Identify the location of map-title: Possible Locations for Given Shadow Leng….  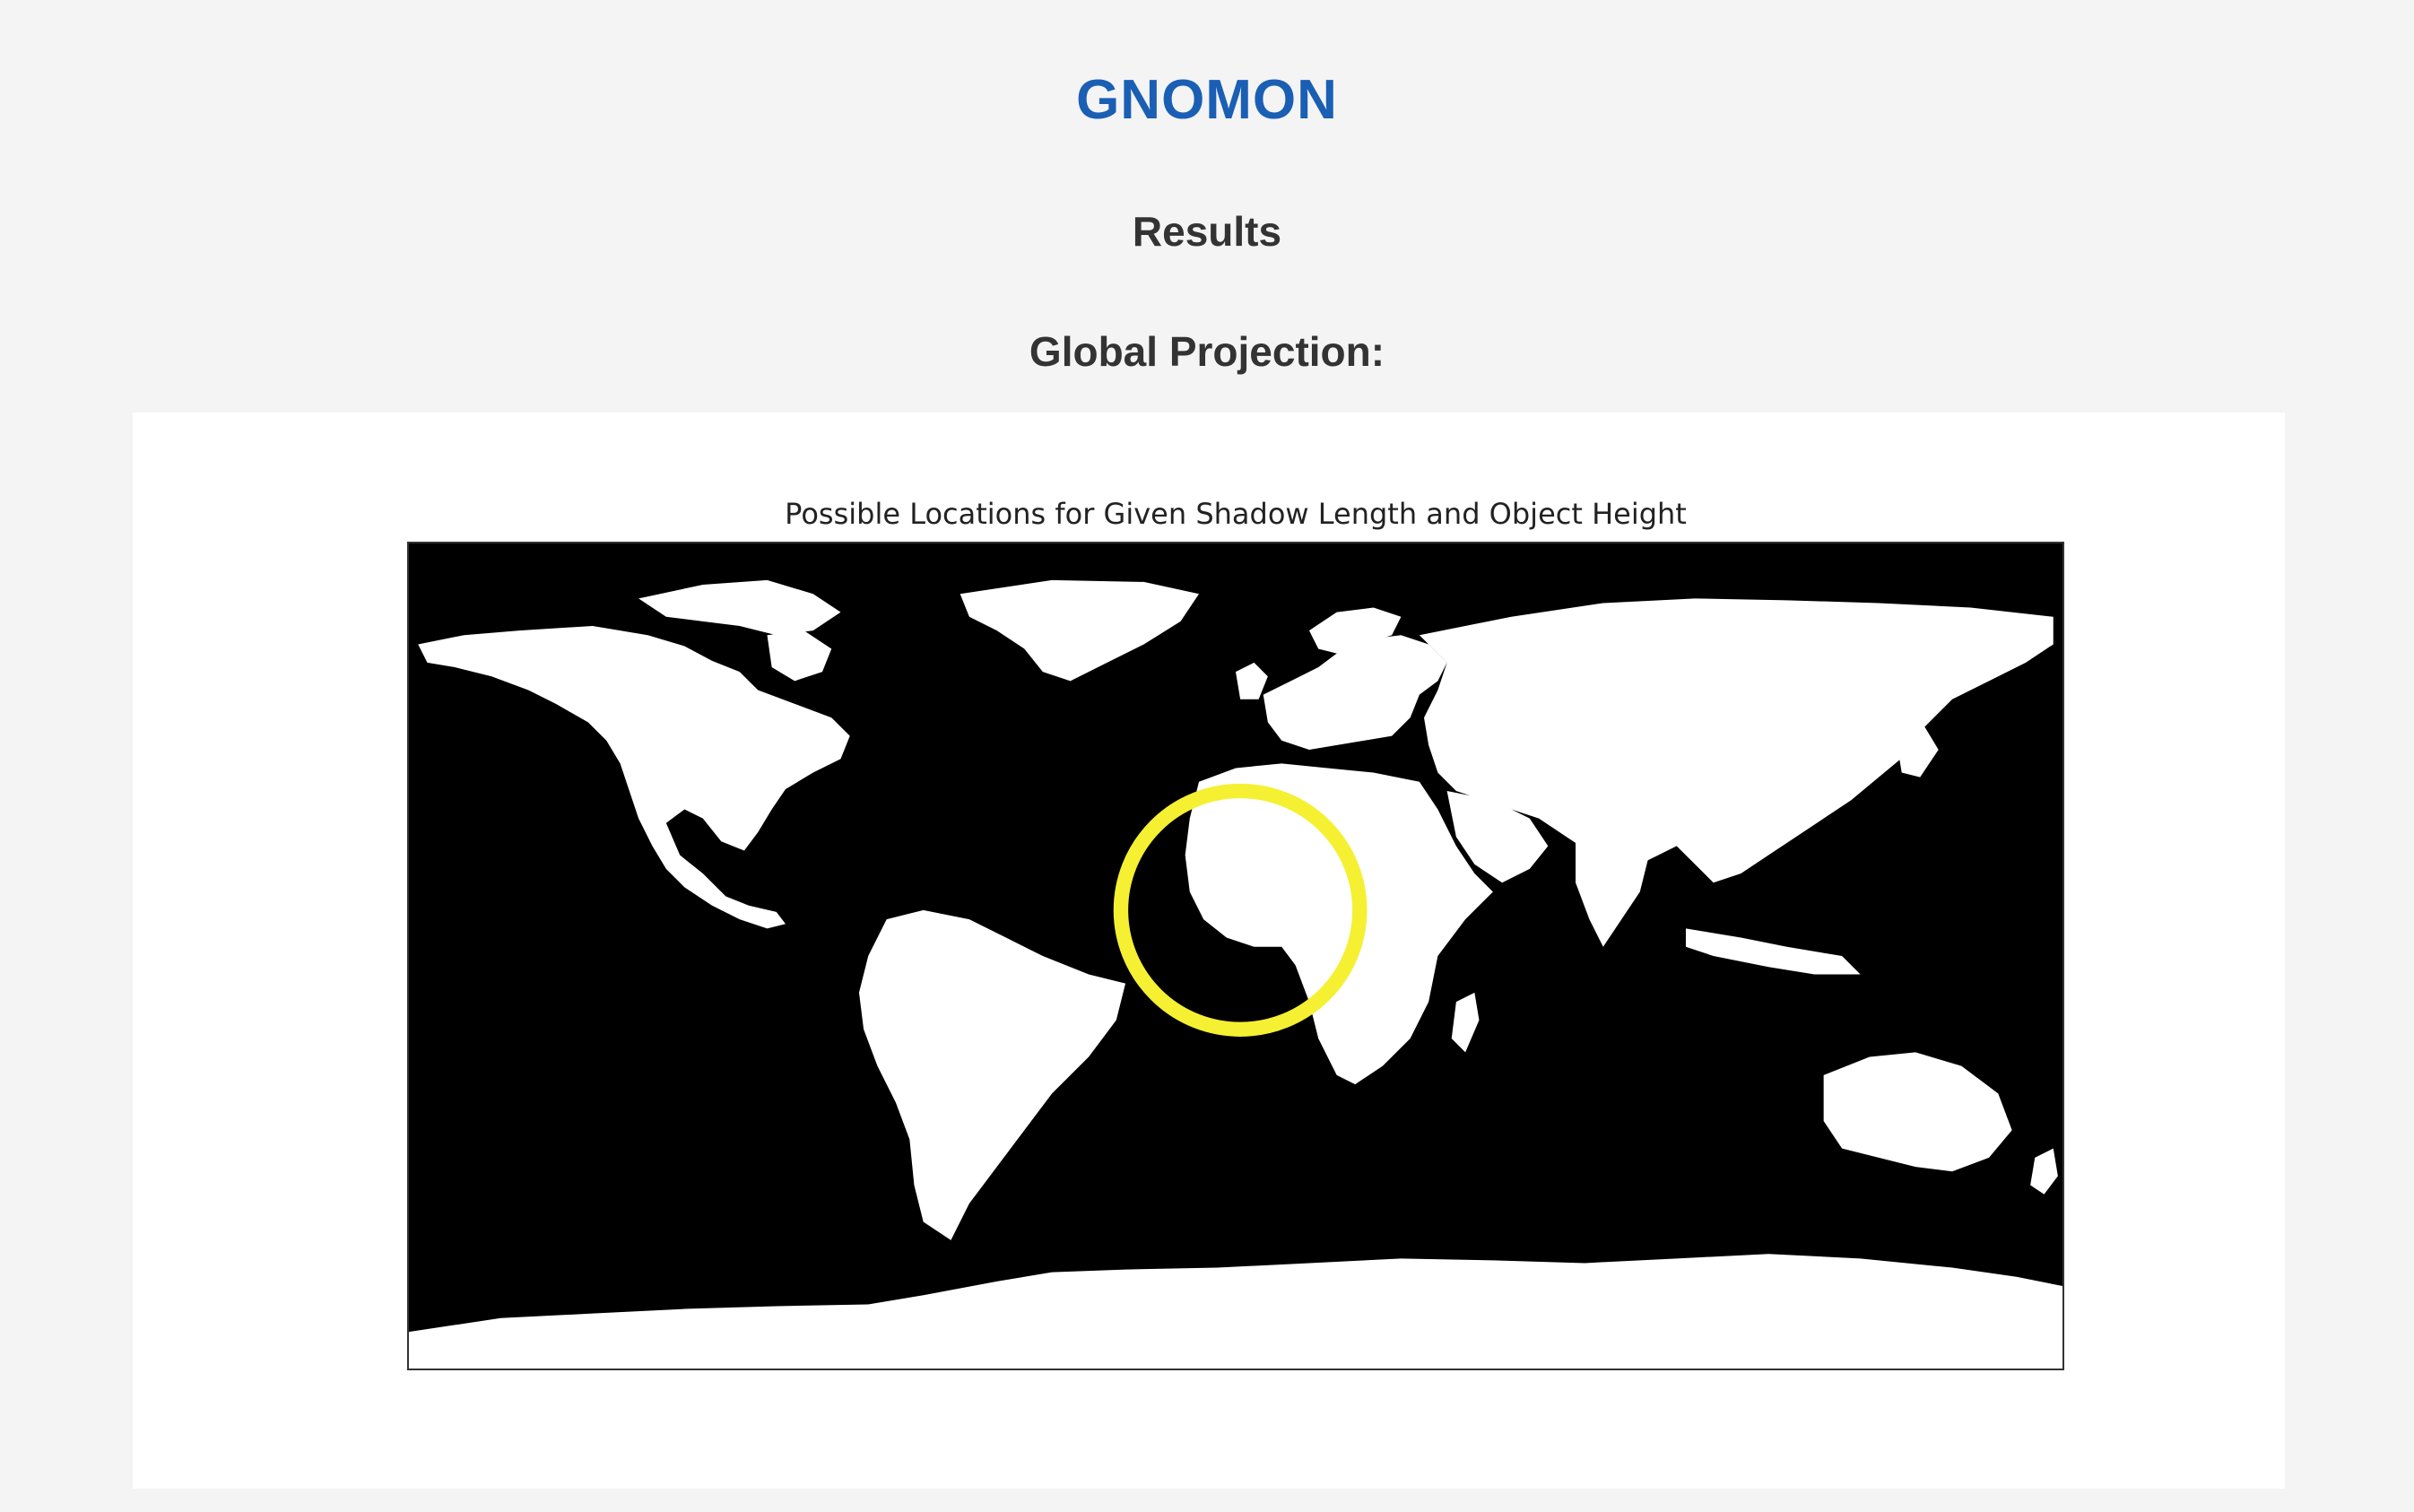
(1236, 514).